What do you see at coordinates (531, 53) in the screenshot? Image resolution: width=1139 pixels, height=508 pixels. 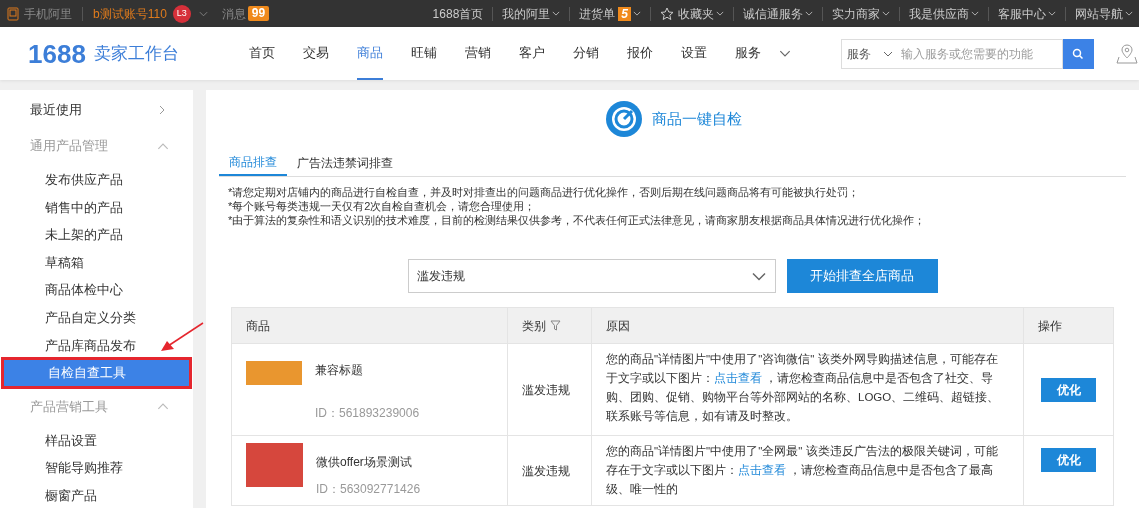 I see `nav-tab: 客户` at bounding box center [531, 53].